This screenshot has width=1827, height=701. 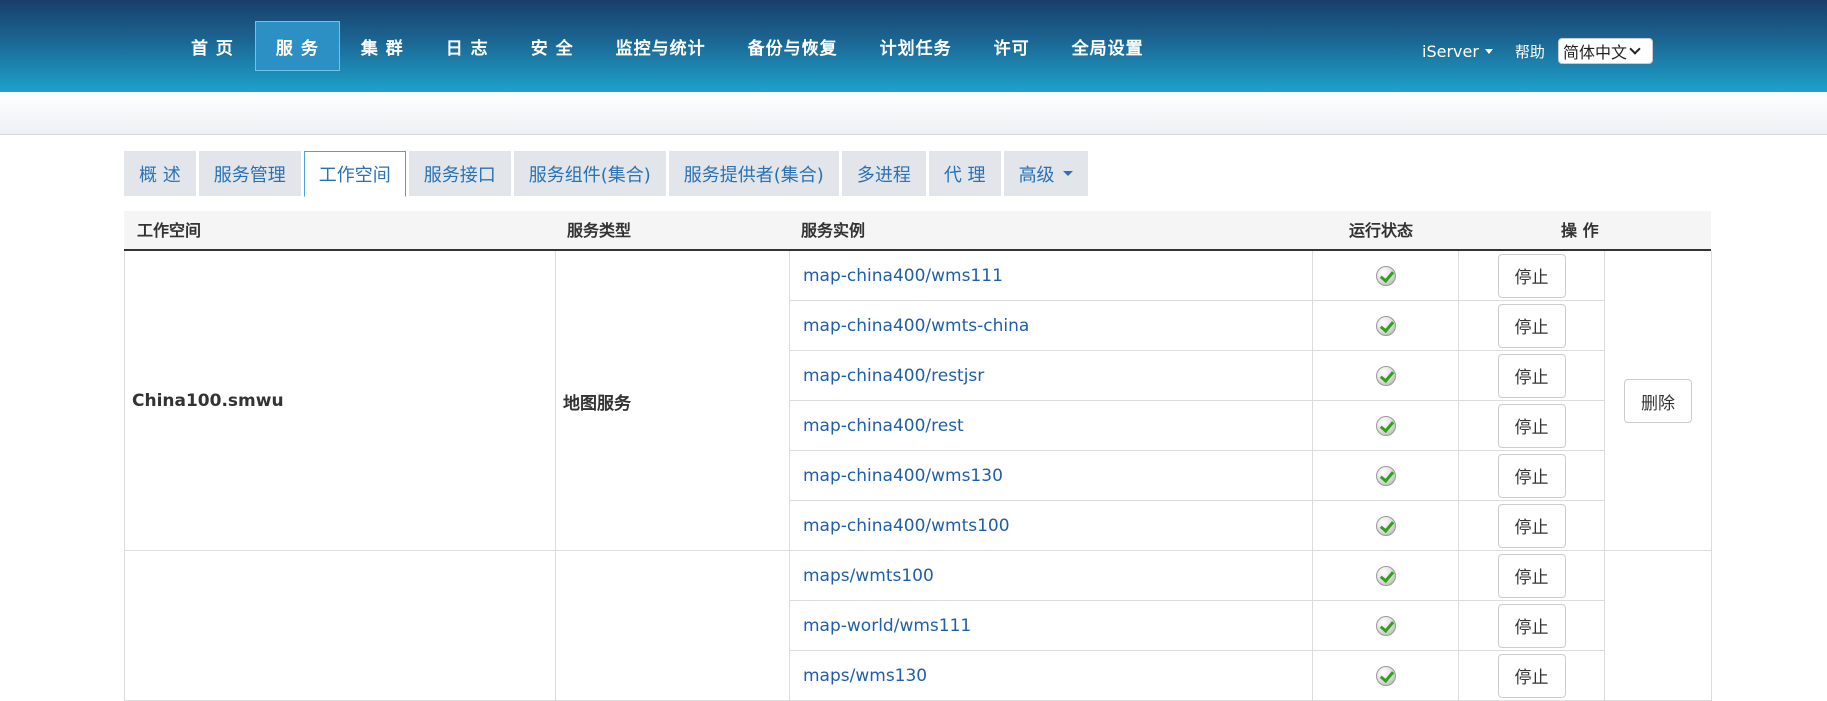 I want to click on table-row: map-china400/wmts100 停止, so click(x=1197, y=526).